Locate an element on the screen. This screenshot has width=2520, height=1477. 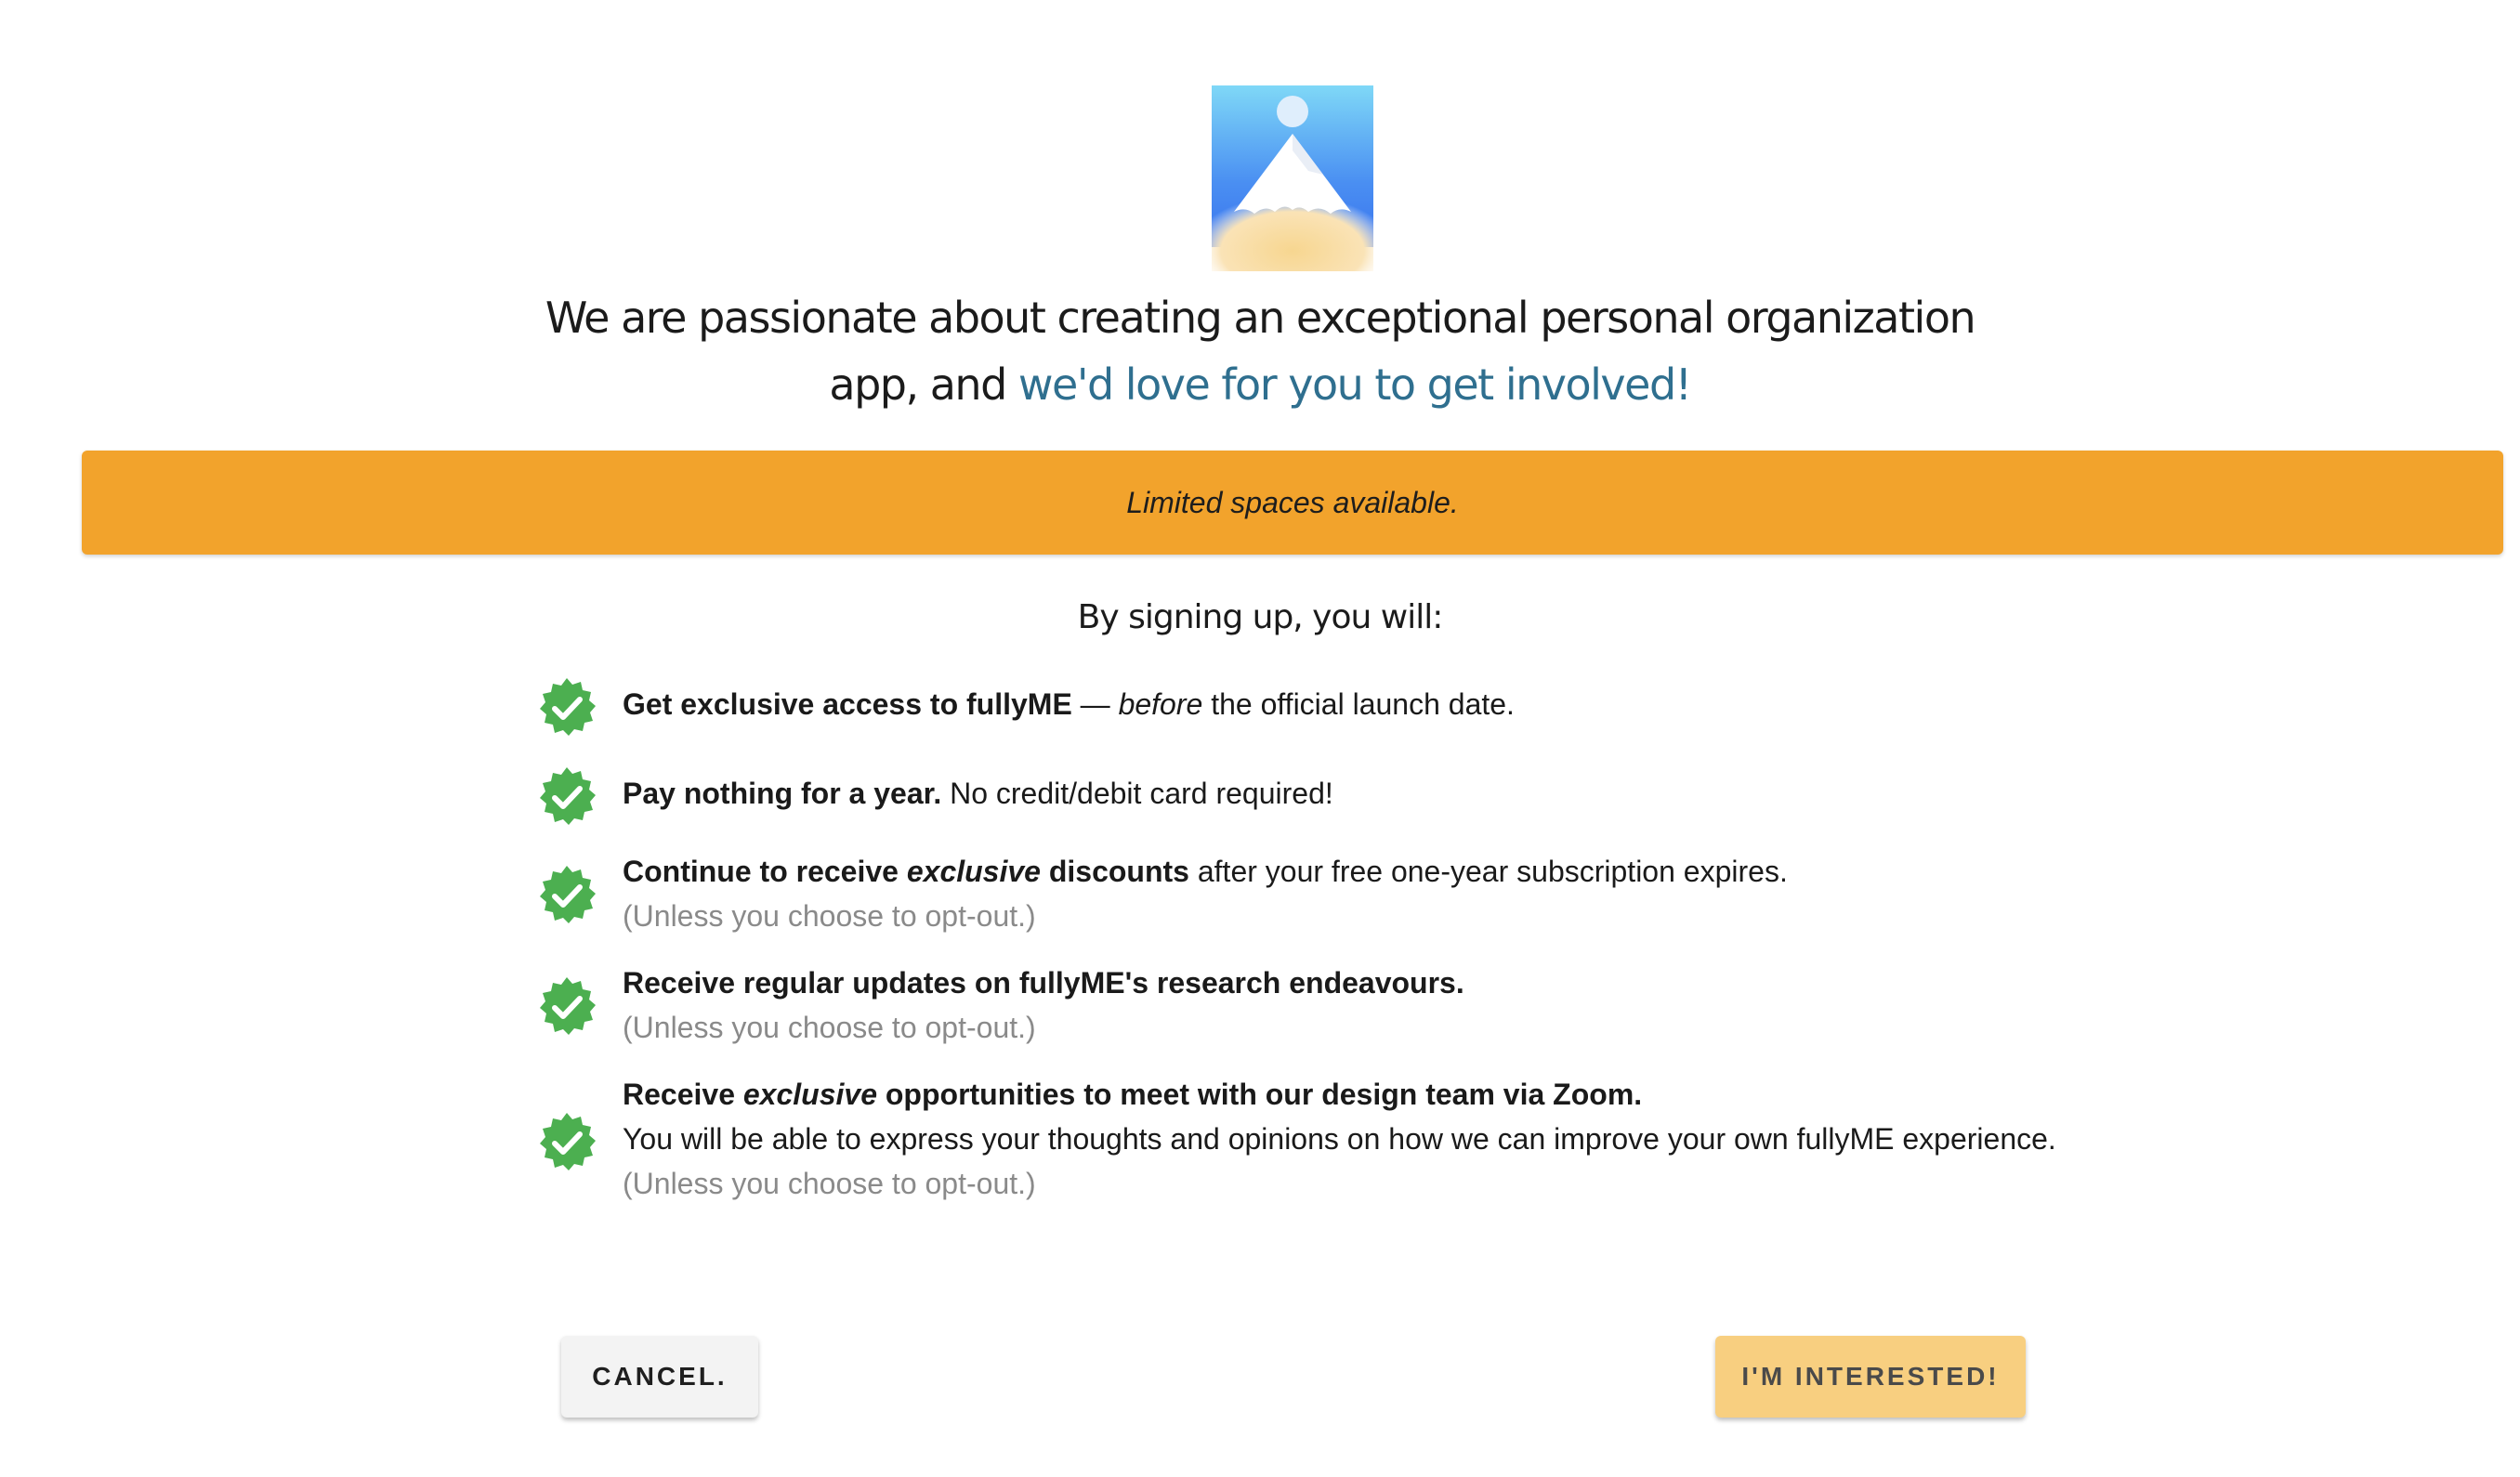
benefit-bold: Receive is located at coordinates (683, 1094).